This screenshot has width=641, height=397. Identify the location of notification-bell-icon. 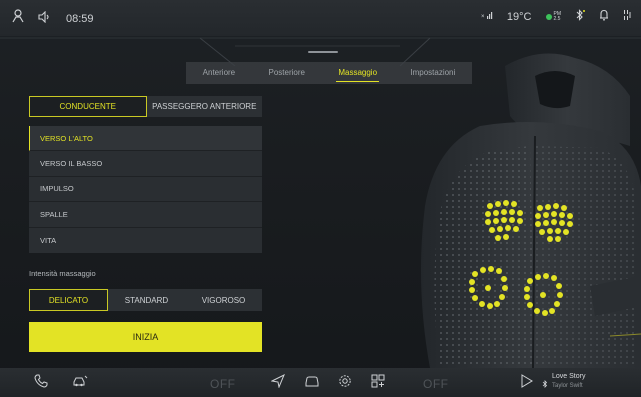
(604, 16).